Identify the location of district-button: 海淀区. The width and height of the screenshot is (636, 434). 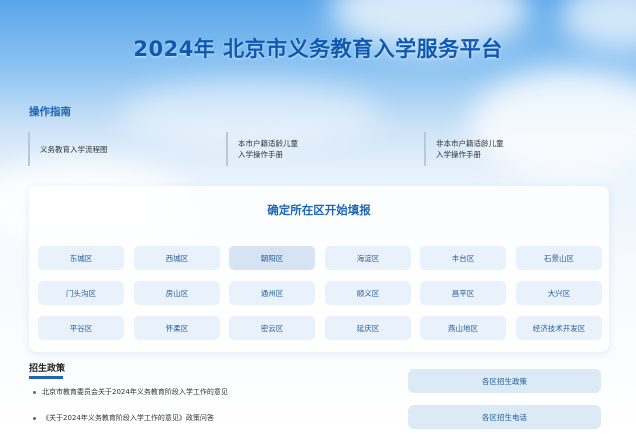
(368, 258).